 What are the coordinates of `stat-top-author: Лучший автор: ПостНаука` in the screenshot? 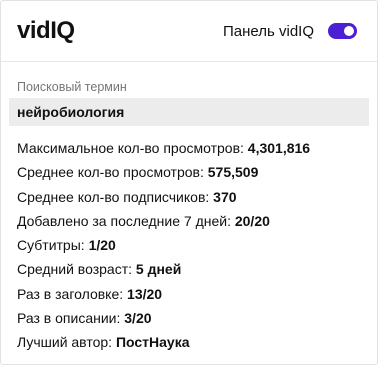 It's located at (189, 342).